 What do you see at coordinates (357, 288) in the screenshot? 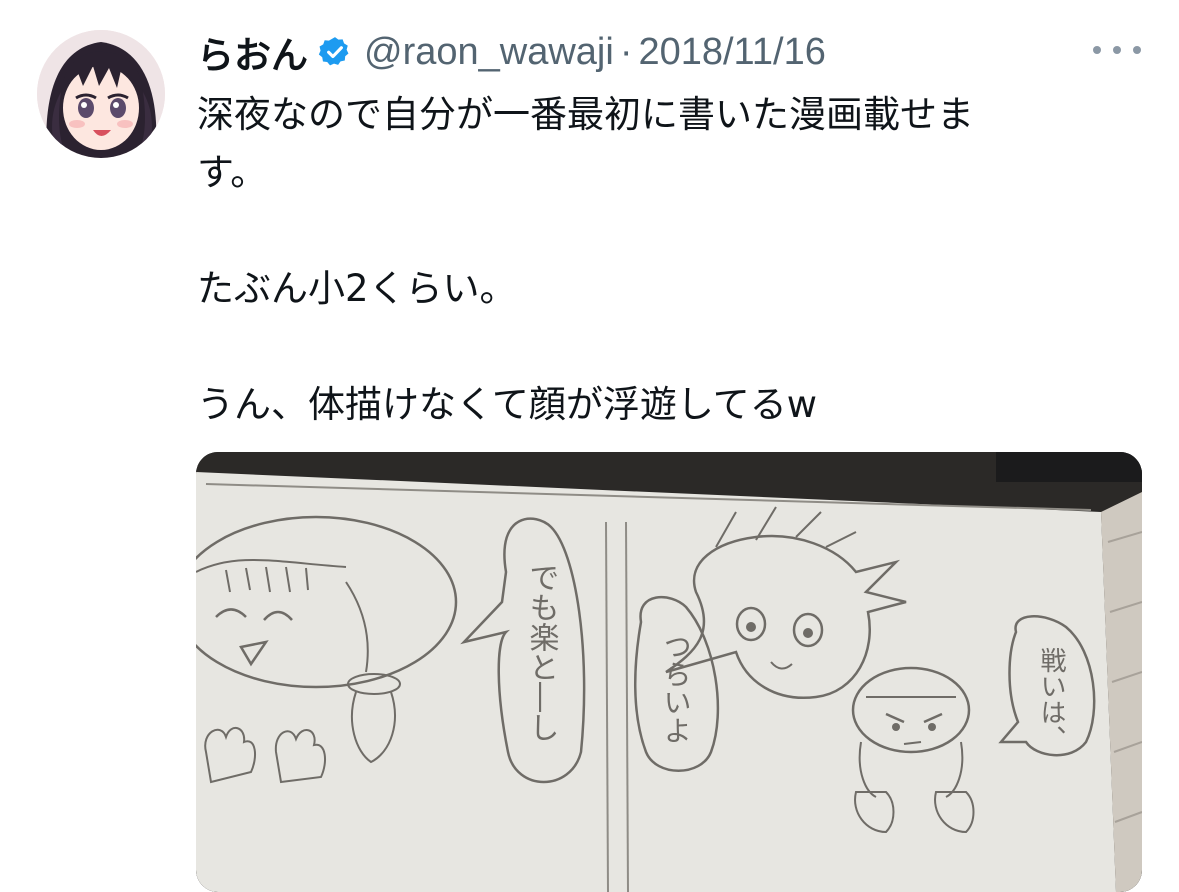
I see `tweet-text-line: たぶん小2くらい。` at bounding box center [357, 288].